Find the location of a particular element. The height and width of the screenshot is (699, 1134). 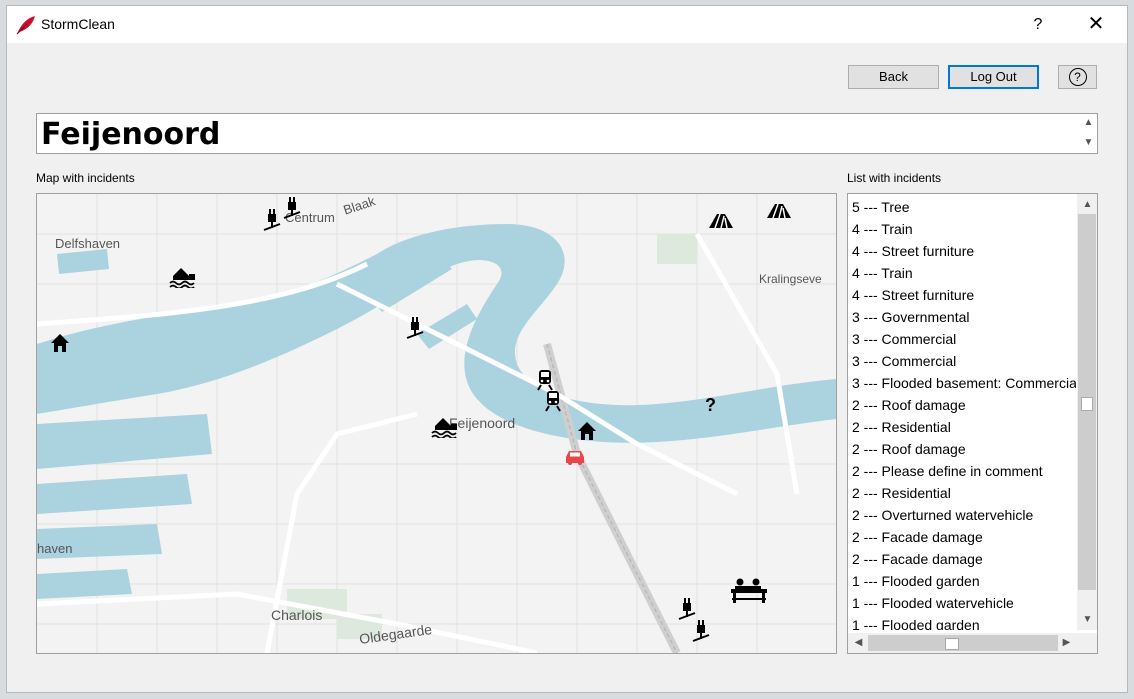

help-circle-icon: ? is located at coordinates (1077, 77).